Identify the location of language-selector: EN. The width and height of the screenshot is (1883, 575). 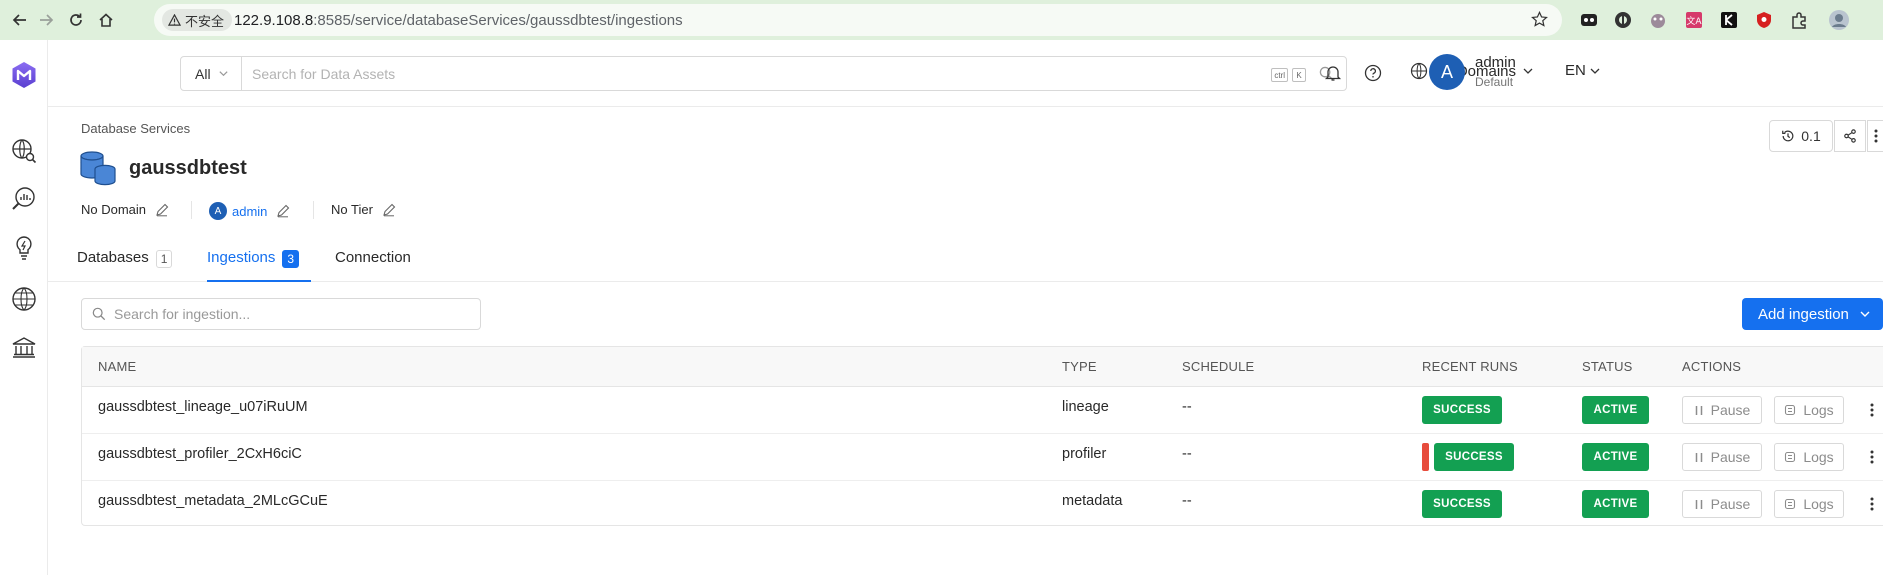
(1583, 70).